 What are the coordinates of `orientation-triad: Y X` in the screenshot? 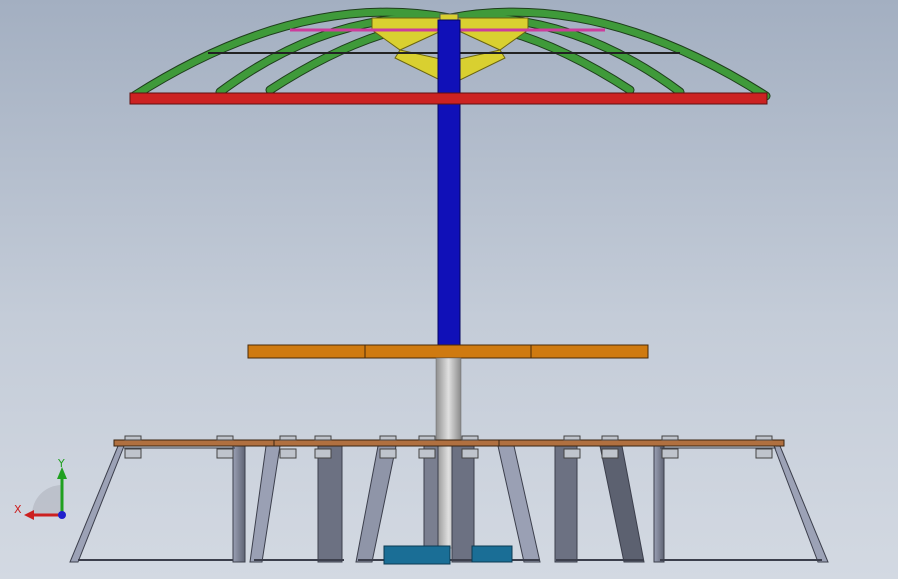 It's located at (45, 492).